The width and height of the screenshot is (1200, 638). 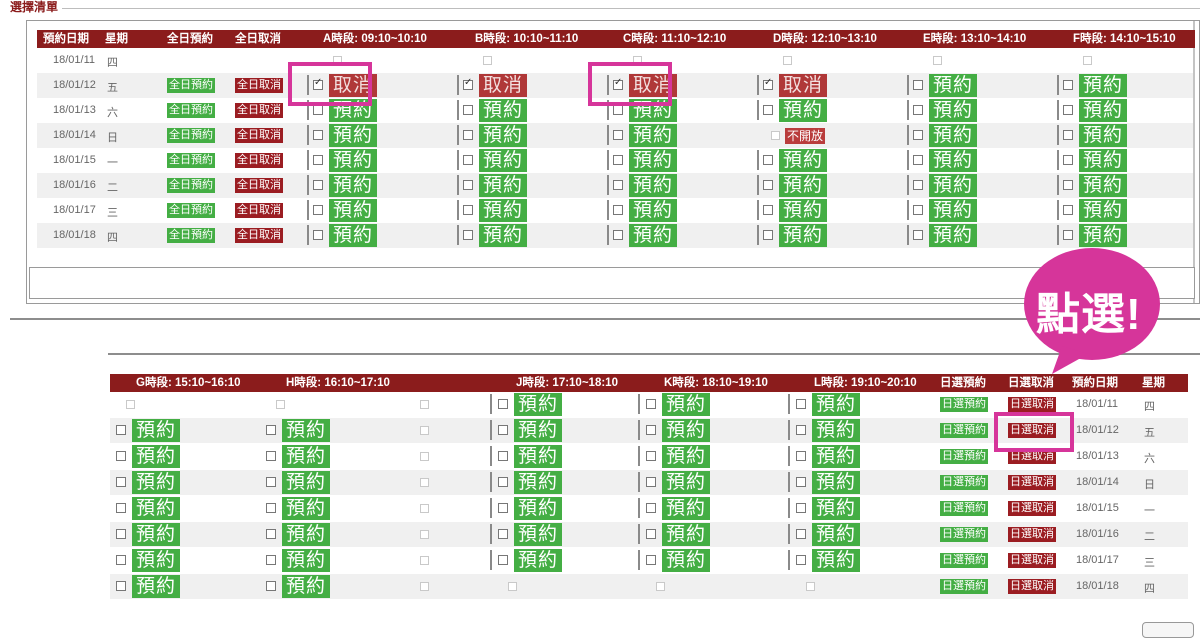 I want to click on scrollbar, so click(x=1194, y=162).